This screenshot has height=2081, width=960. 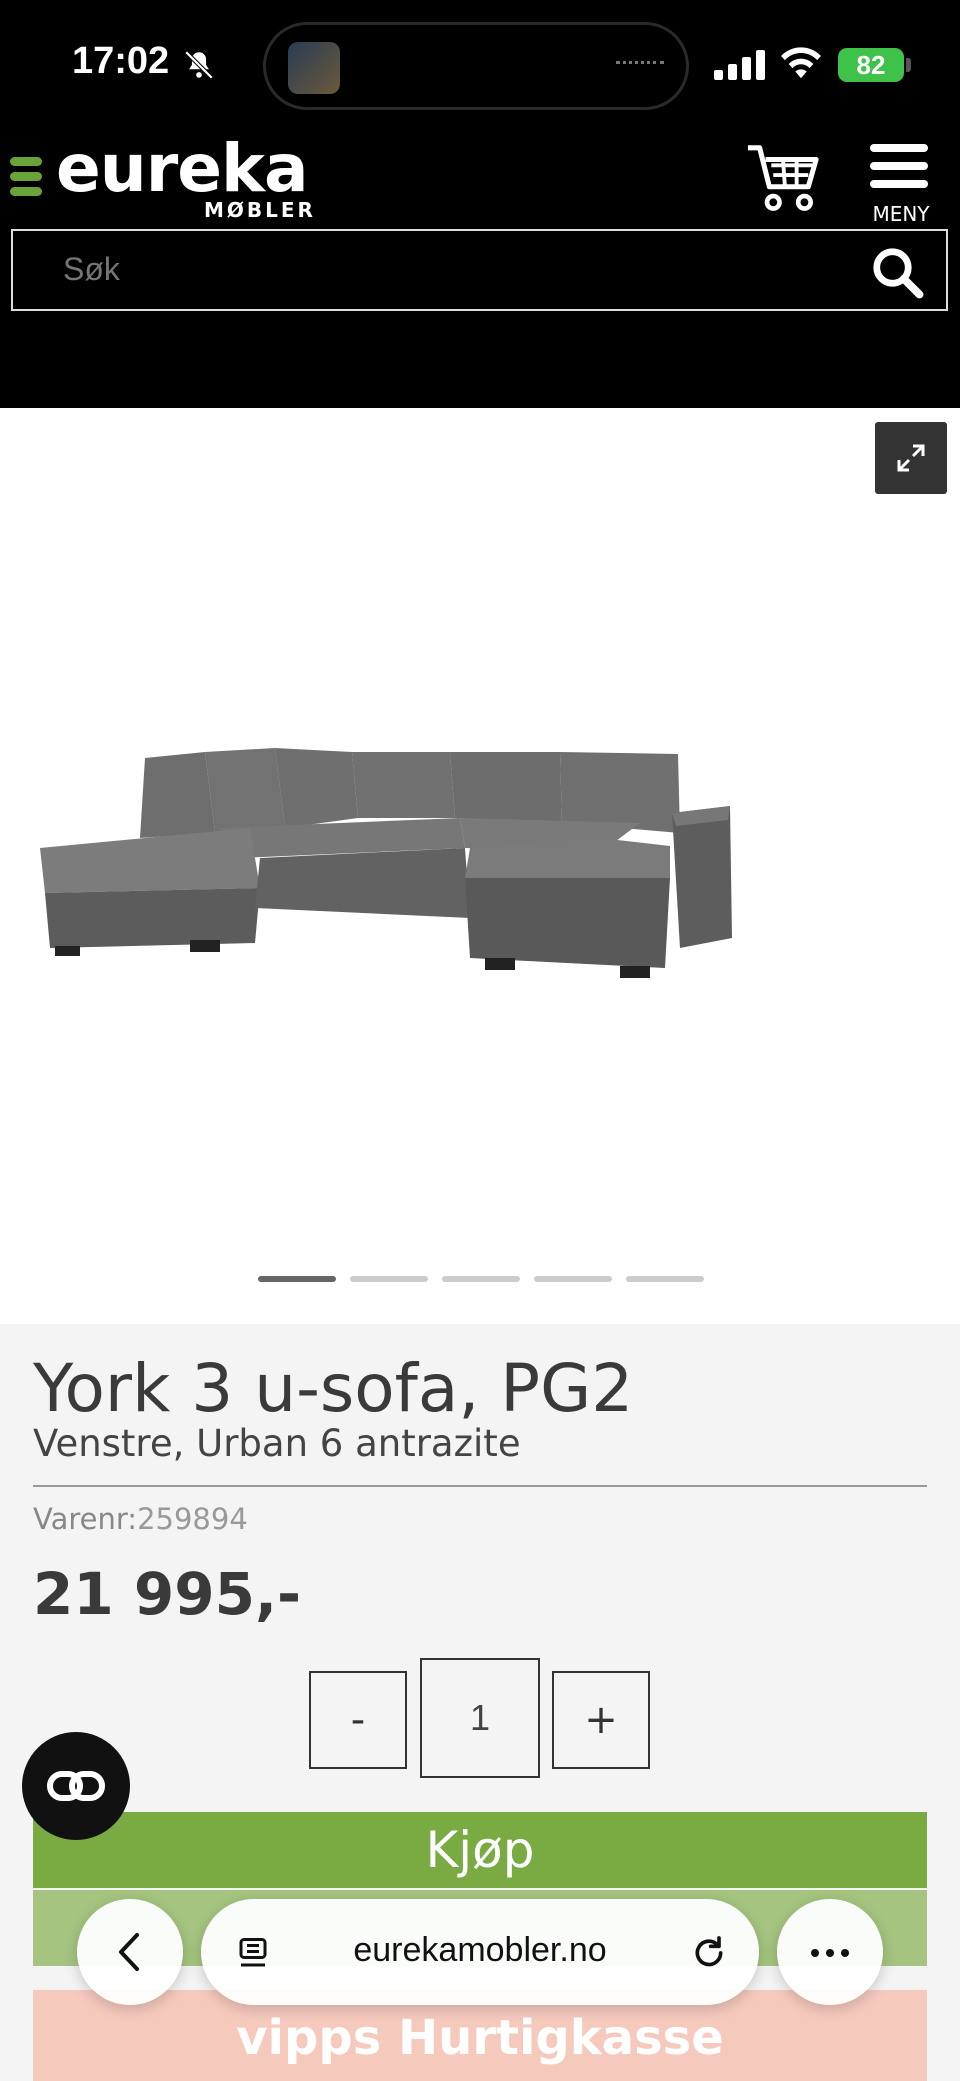 I want to click on sku-label: Varenr:, so click(x=85, y=1519).